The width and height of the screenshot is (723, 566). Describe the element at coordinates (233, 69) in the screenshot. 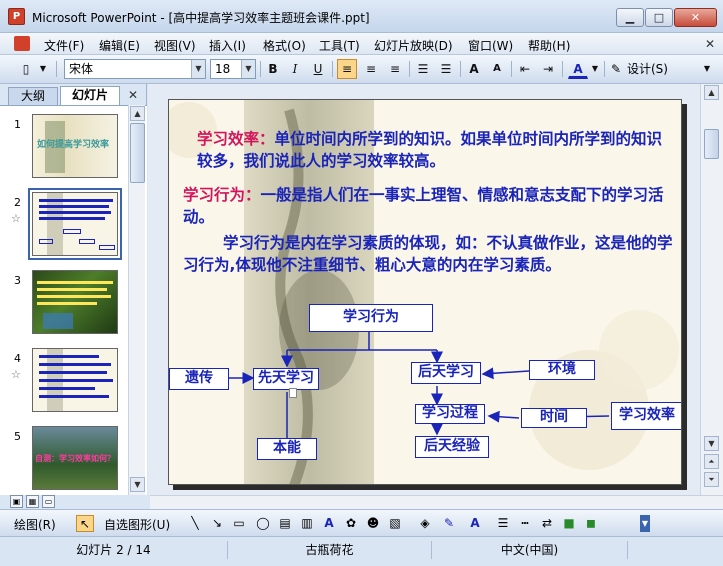

I see `font-size-select: 18 ▼` at that location.